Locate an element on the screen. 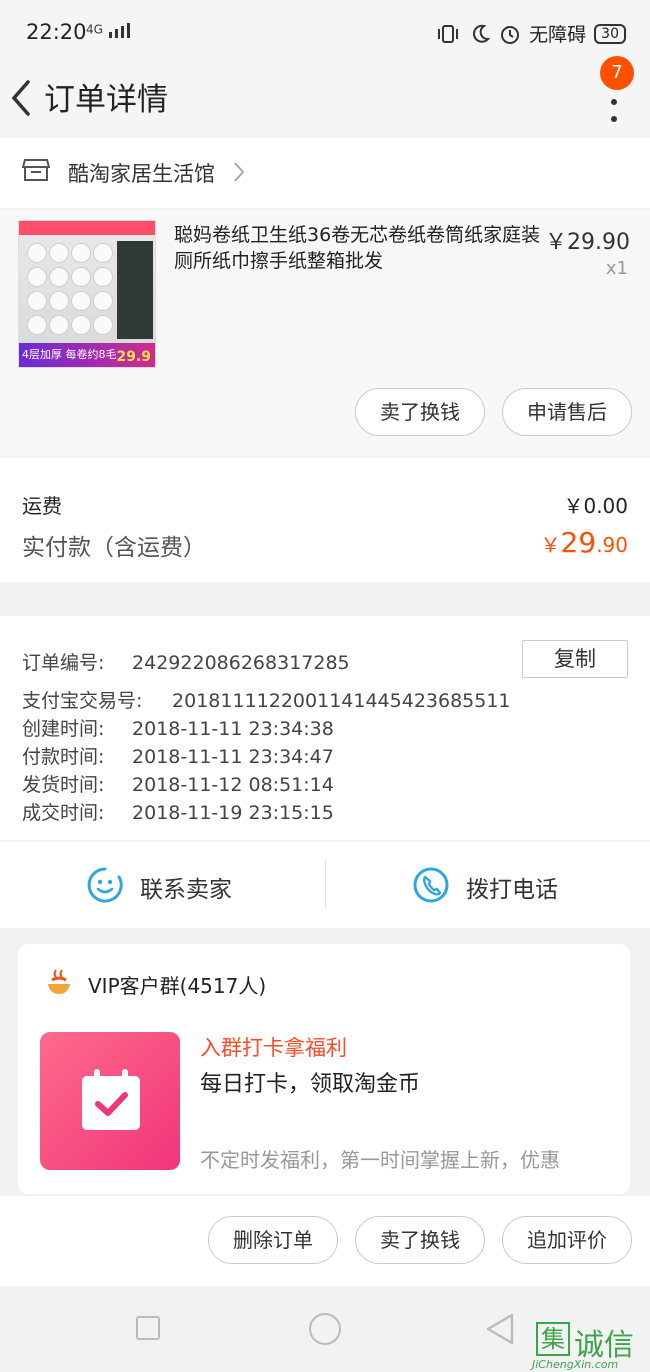  calendar-check-icon is located at coordinates (111, 1099).